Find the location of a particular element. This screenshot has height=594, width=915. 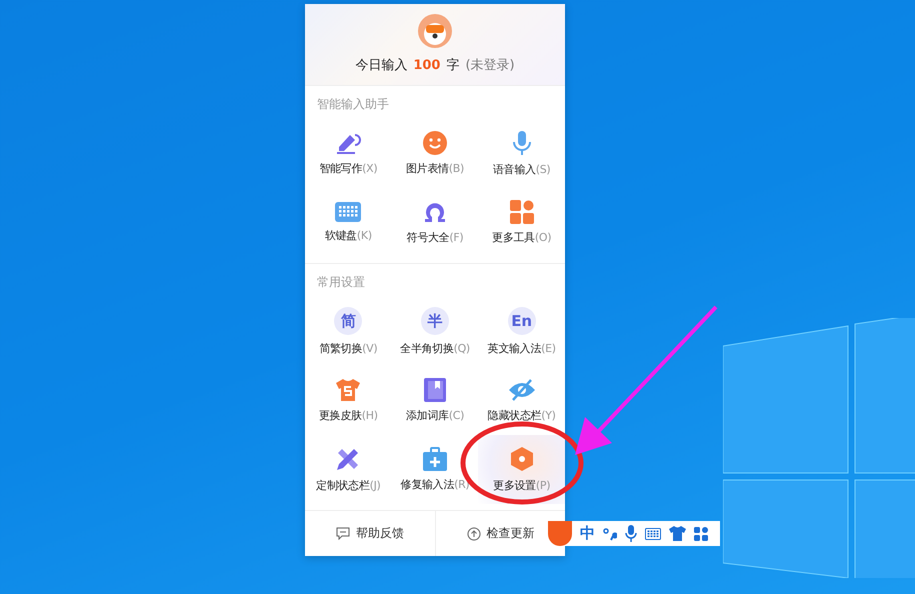

first-aid-kit-icon is located at coordinates (434, 459).